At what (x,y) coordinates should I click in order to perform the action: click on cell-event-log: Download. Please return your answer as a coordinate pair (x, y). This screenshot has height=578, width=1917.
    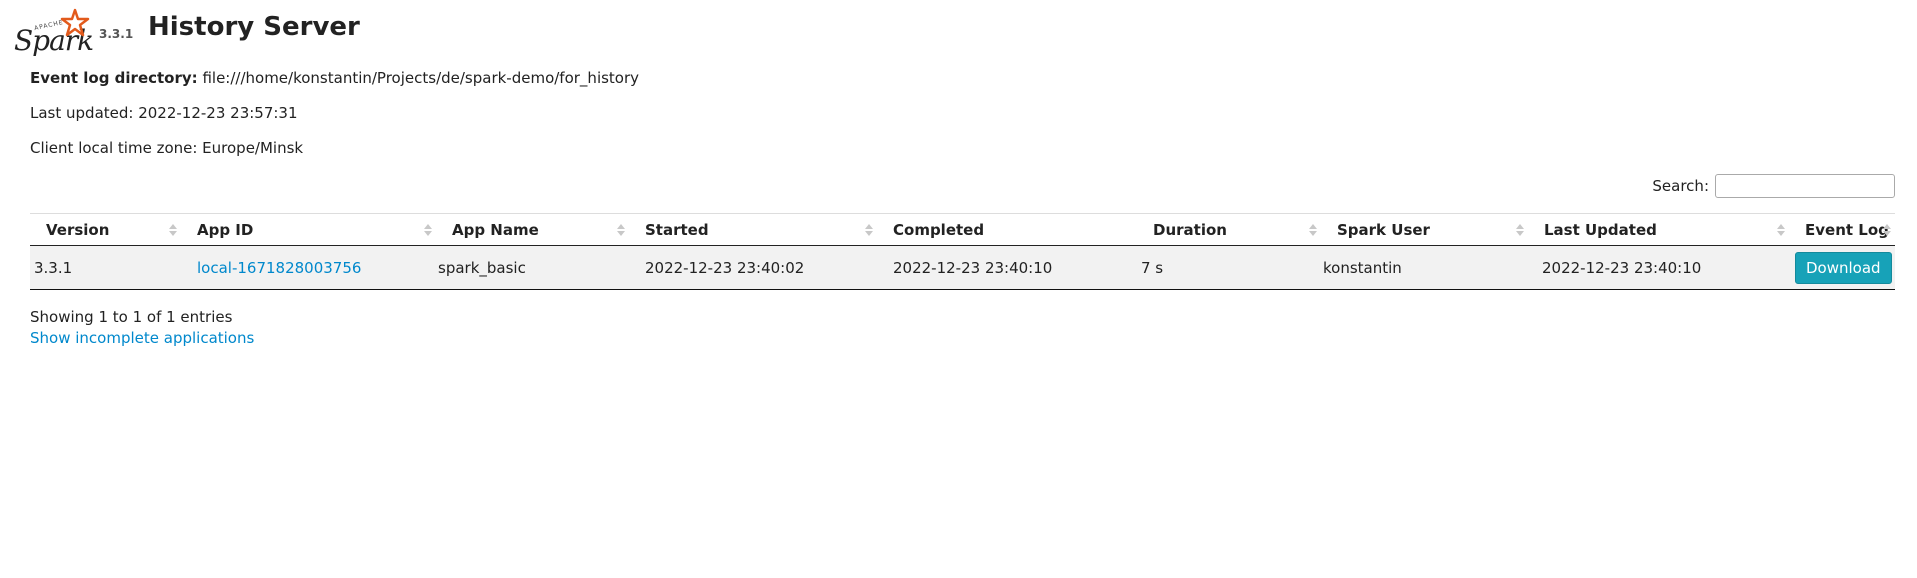
    Looking at the image, I should click on (1842, 268).